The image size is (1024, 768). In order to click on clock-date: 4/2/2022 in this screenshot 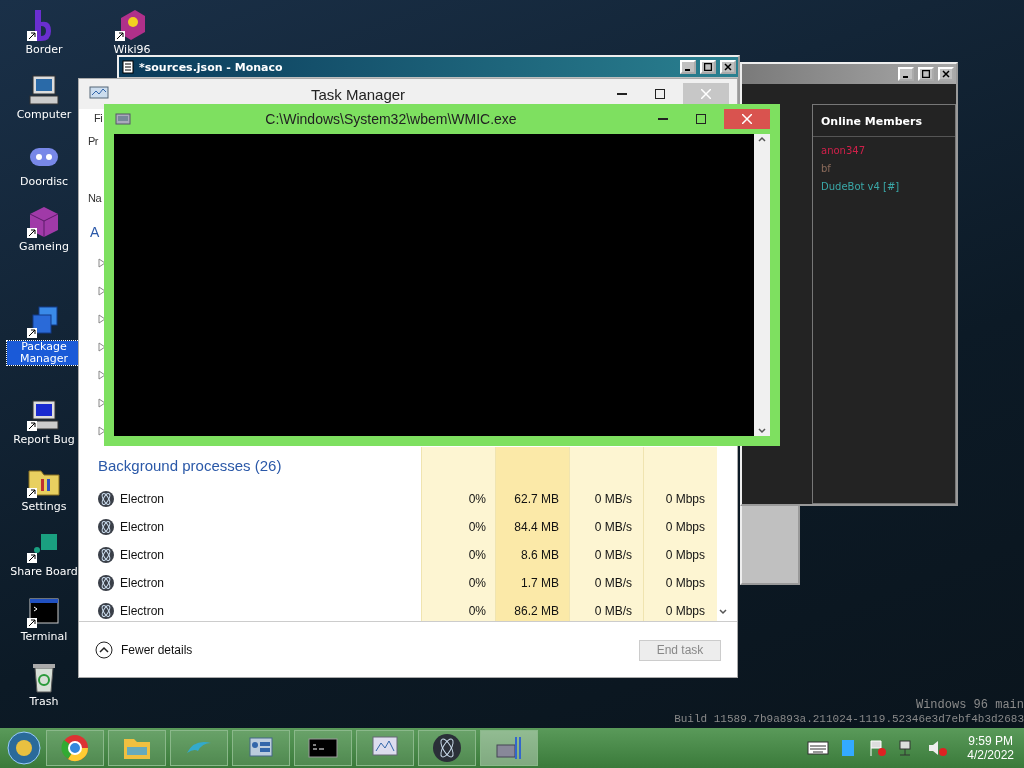, I will do `click(990, 755)`.